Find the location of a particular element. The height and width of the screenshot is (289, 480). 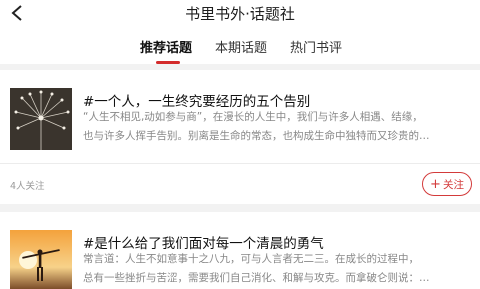

follow-button-label: 关注 is located at coordinates (453, 184).